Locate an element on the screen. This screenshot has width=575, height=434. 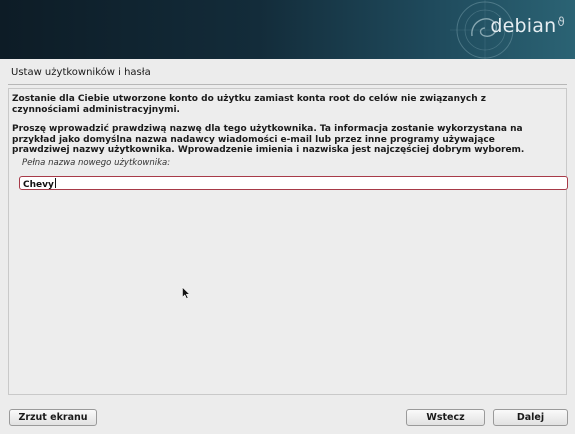
full-name-input: Chevy is located at coordinates (293, 183).